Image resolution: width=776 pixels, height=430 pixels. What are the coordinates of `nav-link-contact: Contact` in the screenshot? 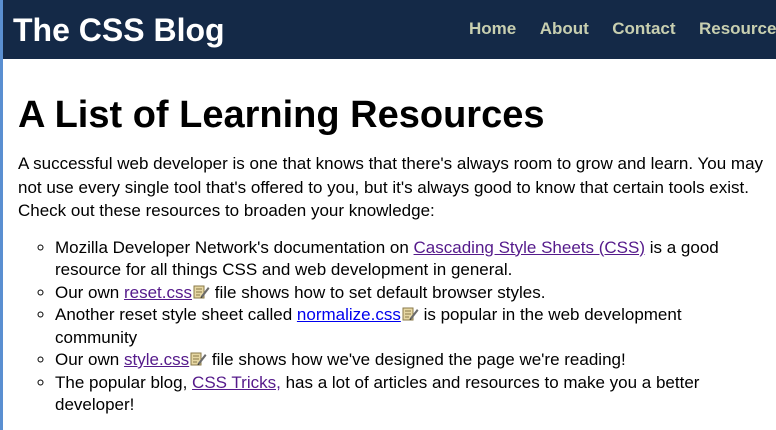 It's located at (643, 28).